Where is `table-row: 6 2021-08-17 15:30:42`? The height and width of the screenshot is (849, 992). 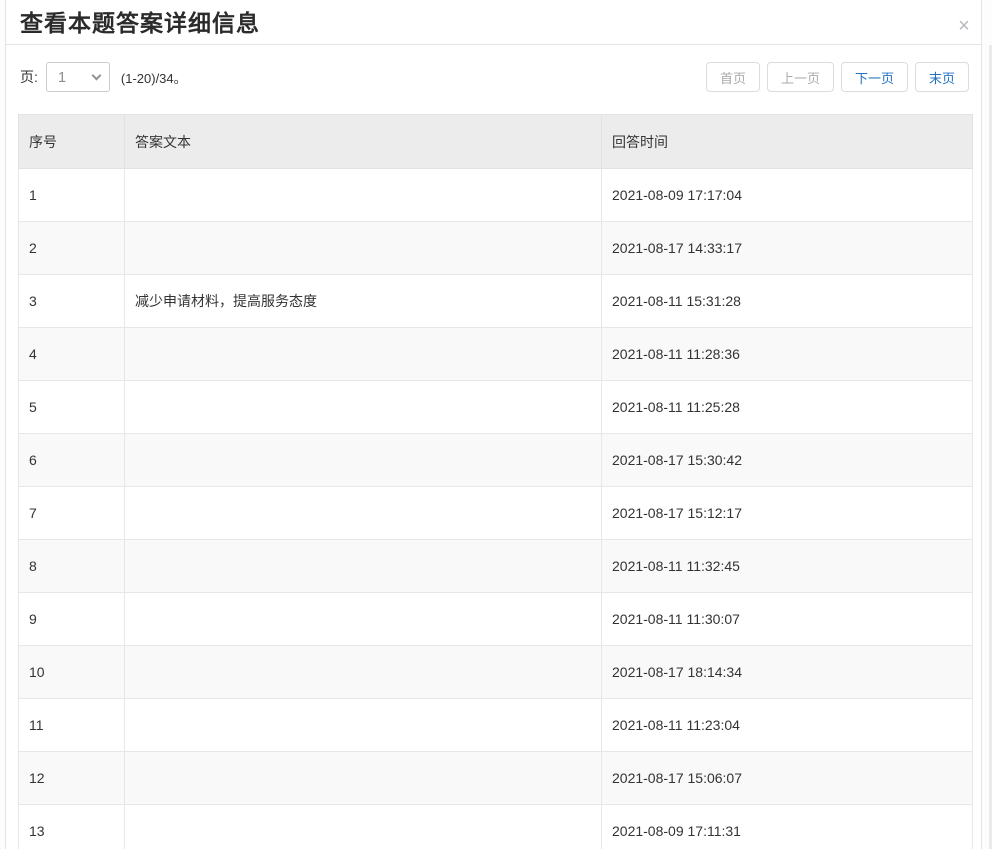
table-row: 6 2021-08-17 15:30:42 is located at coordinates (495, 460).